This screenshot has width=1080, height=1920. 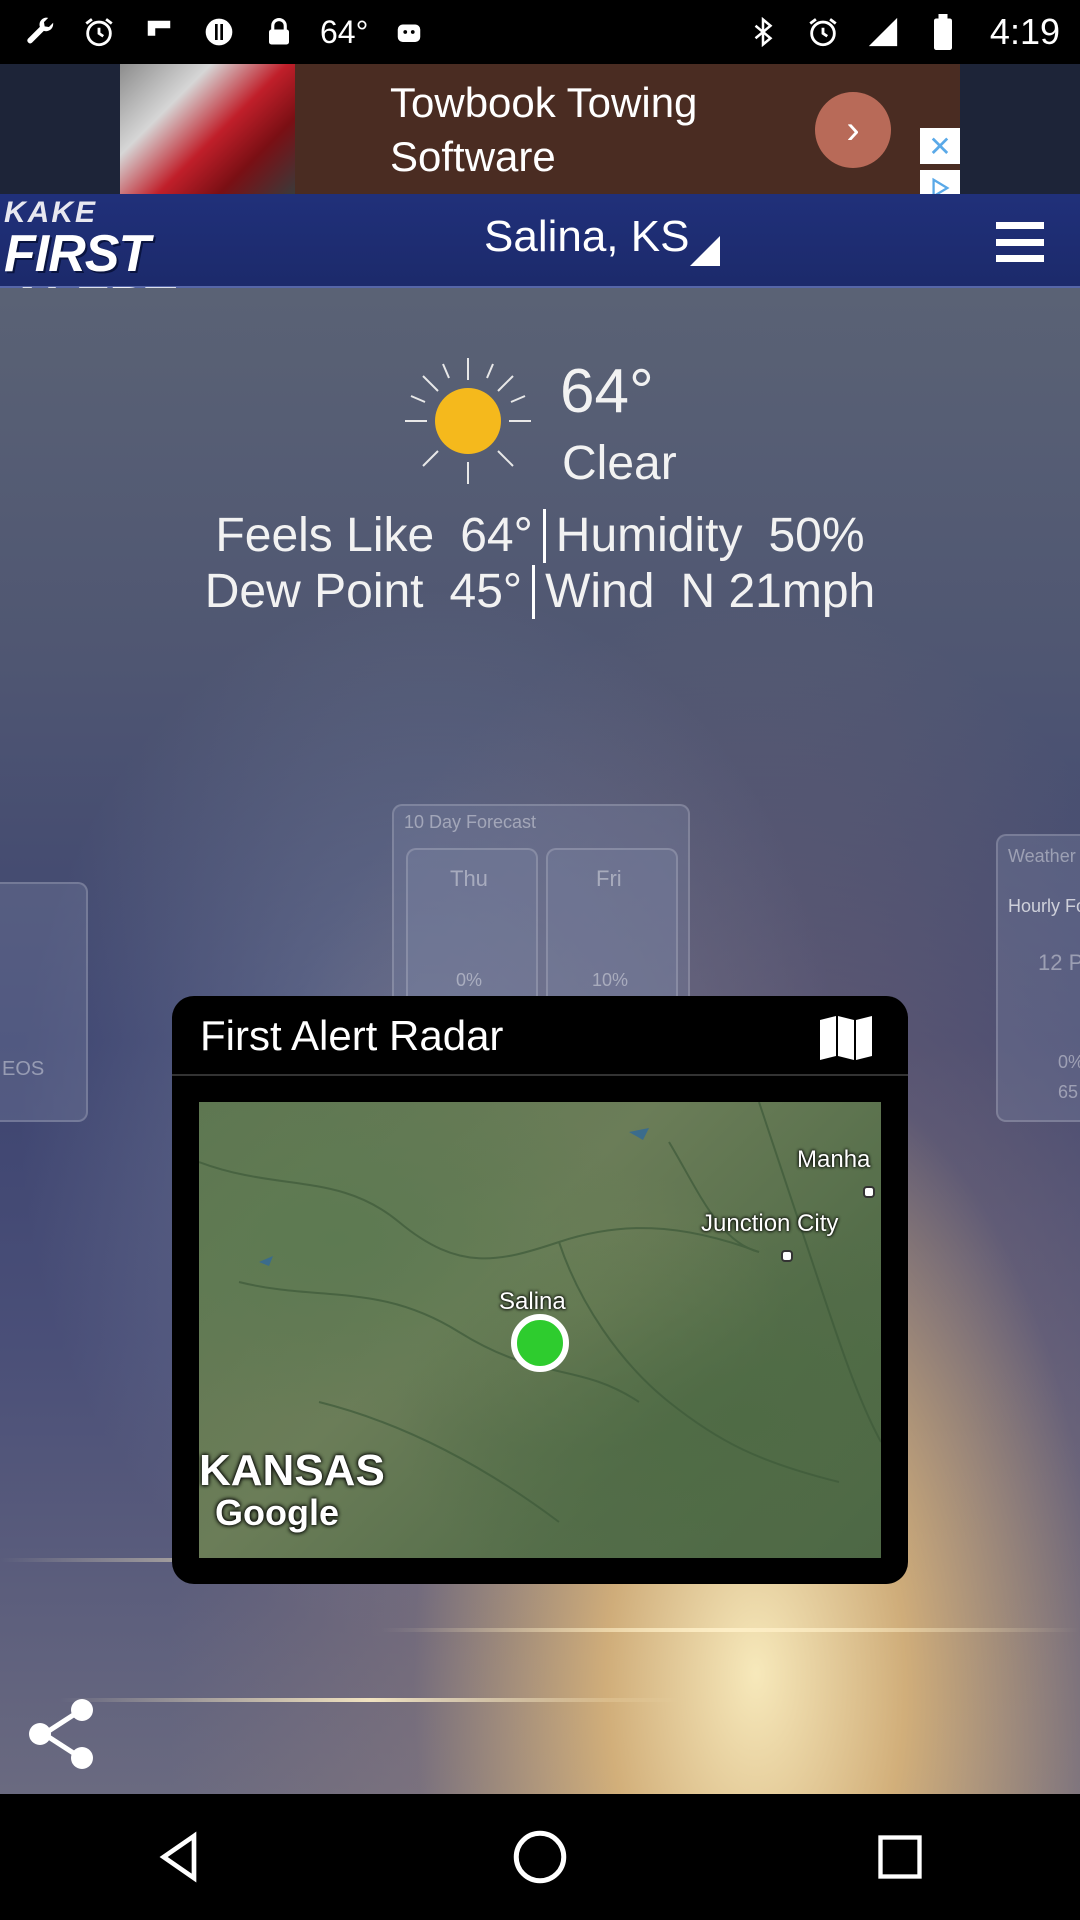 I want to click on current-condition: Clear, so click(x=619, y=463).